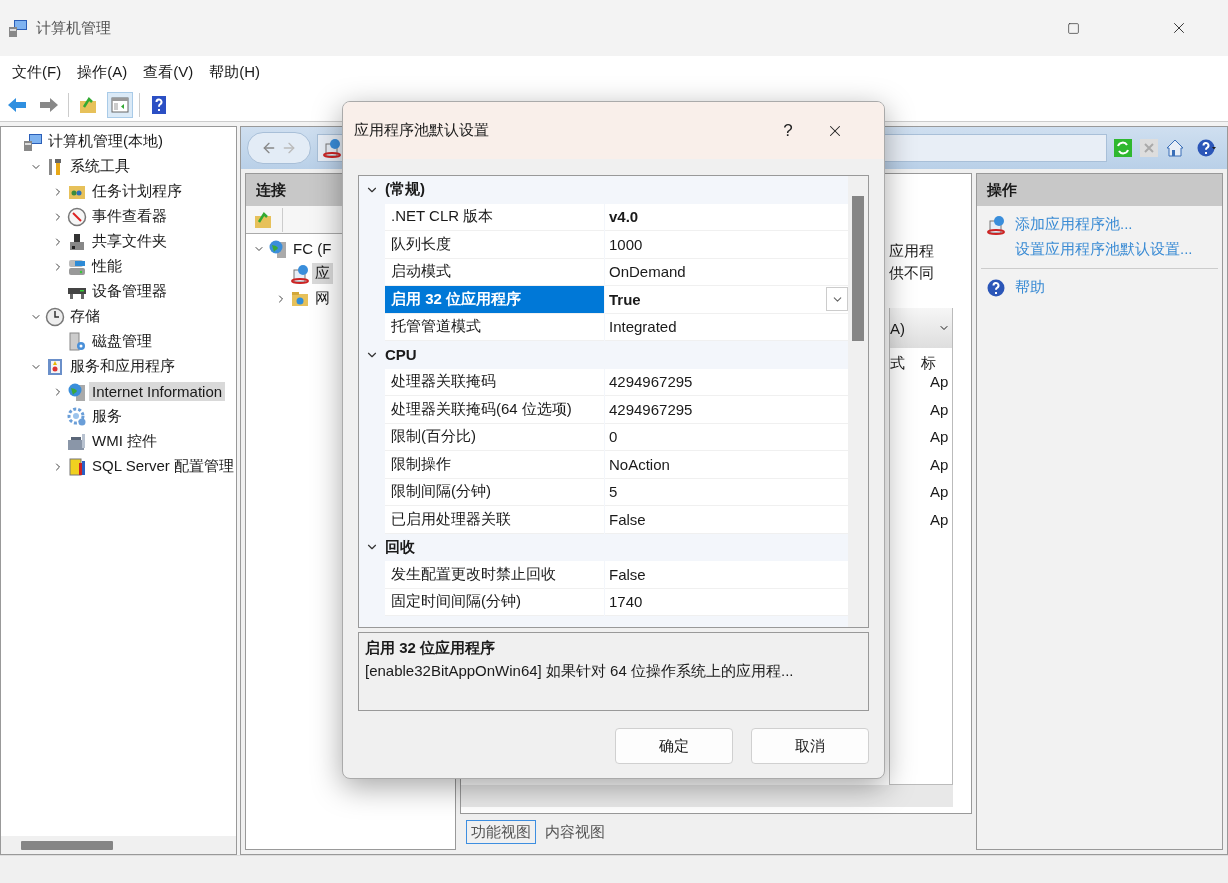 This screenshot has width=1228, height=883. What do you see at coordinates (494, 327) in the screenshot?
I see `property-name: 托管管道模式` at bounding box center [494, 327].